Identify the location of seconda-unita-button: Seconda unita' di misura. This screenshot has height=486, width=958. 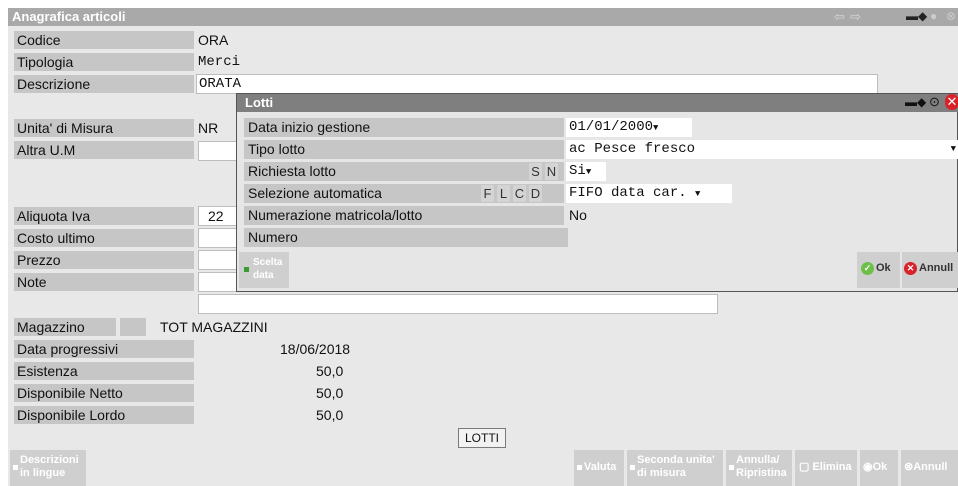
(675, 468).